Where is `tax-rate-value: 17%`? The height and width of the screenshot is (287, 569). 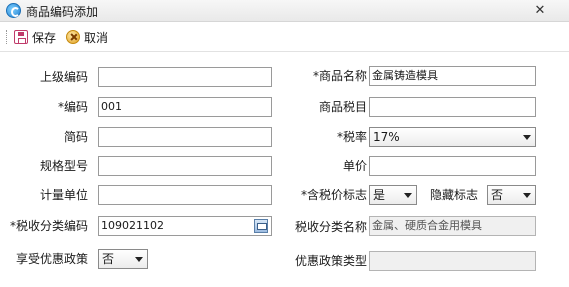
tax-rate-value: 17% is located at coordinates (386, 137).